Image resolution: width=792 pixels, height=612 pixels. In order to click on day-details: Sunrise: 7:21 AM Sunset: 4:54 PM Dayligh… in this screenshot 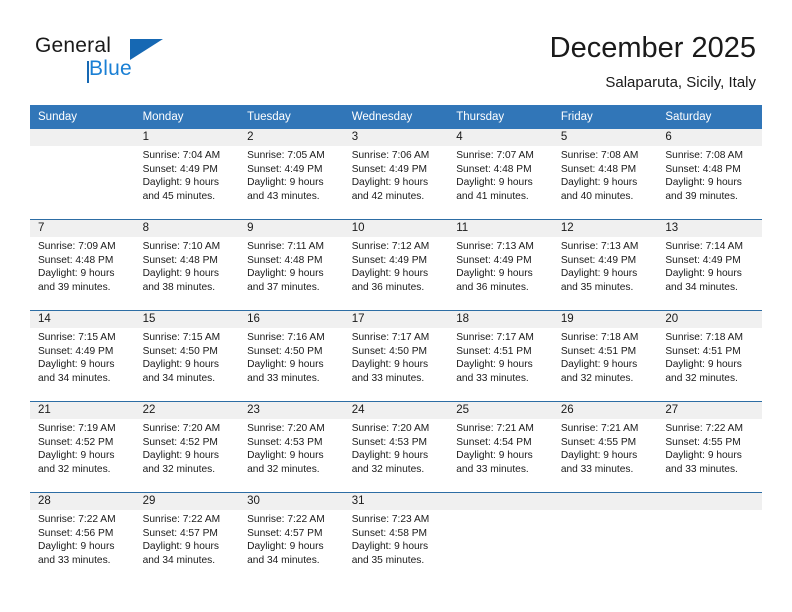, I will do `click(500, 447)`.